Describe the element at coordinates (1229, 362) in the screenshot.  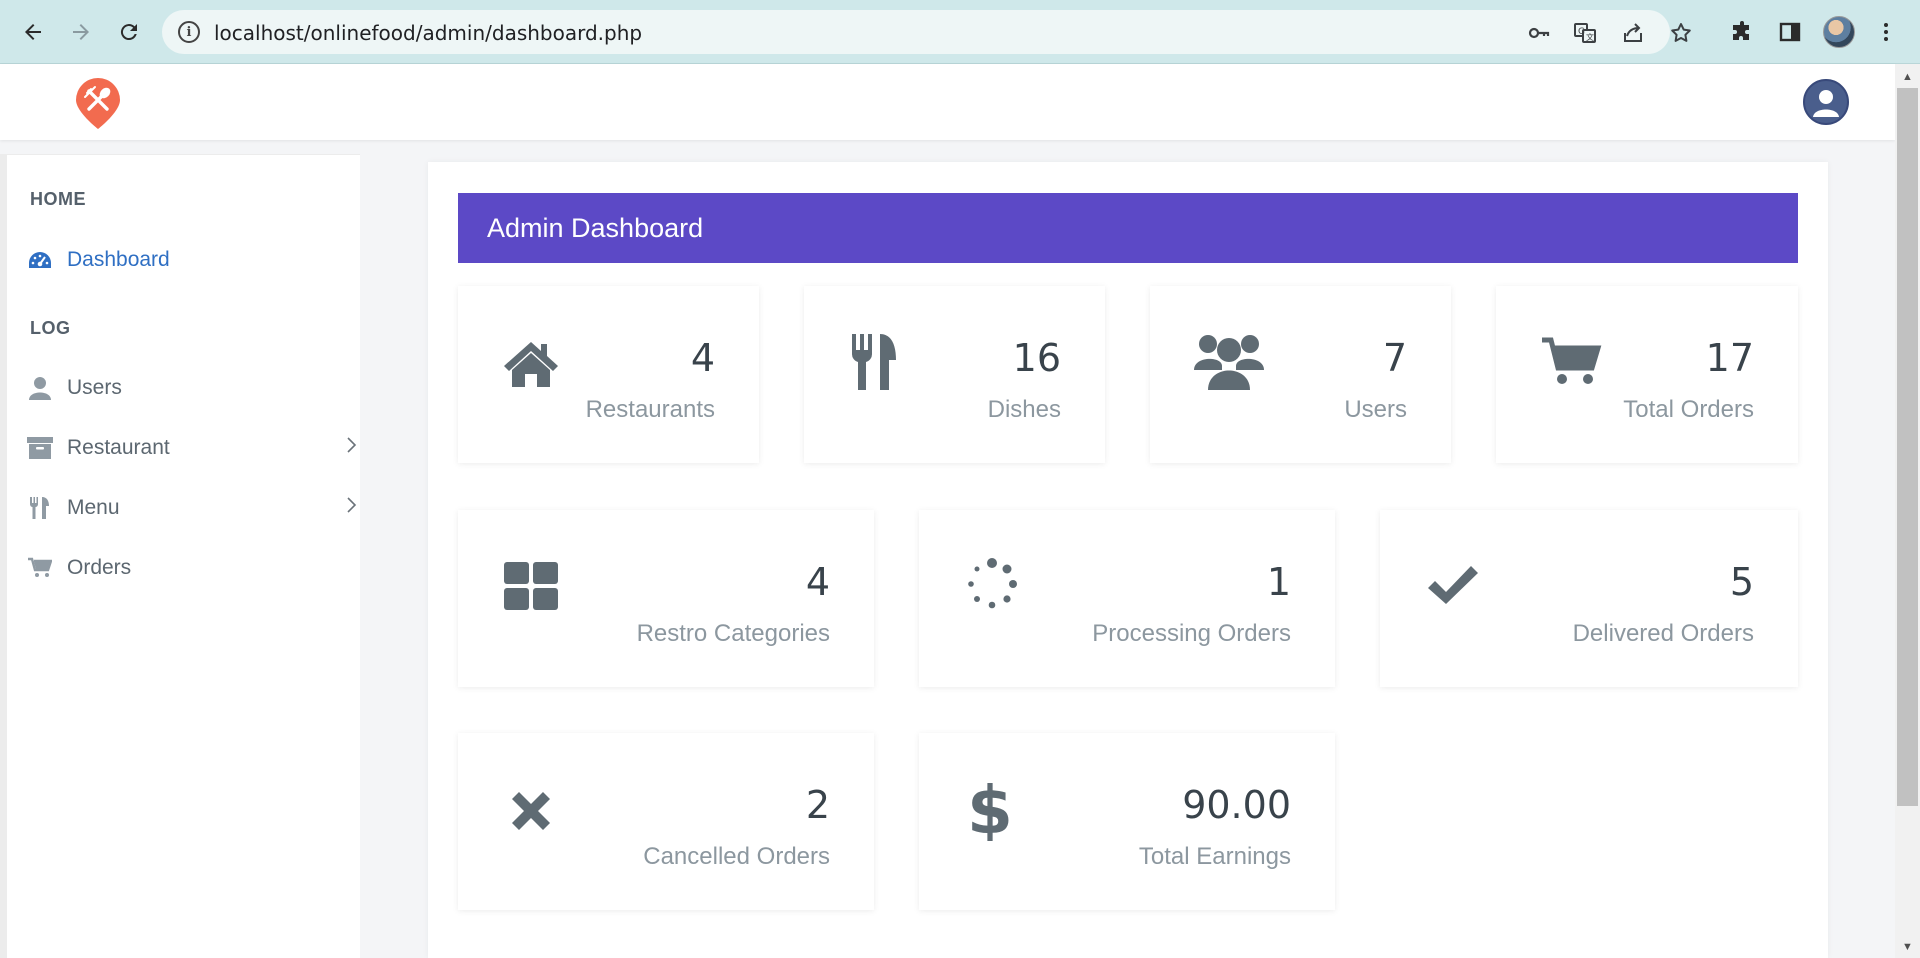
I see `users-icon` at that location.